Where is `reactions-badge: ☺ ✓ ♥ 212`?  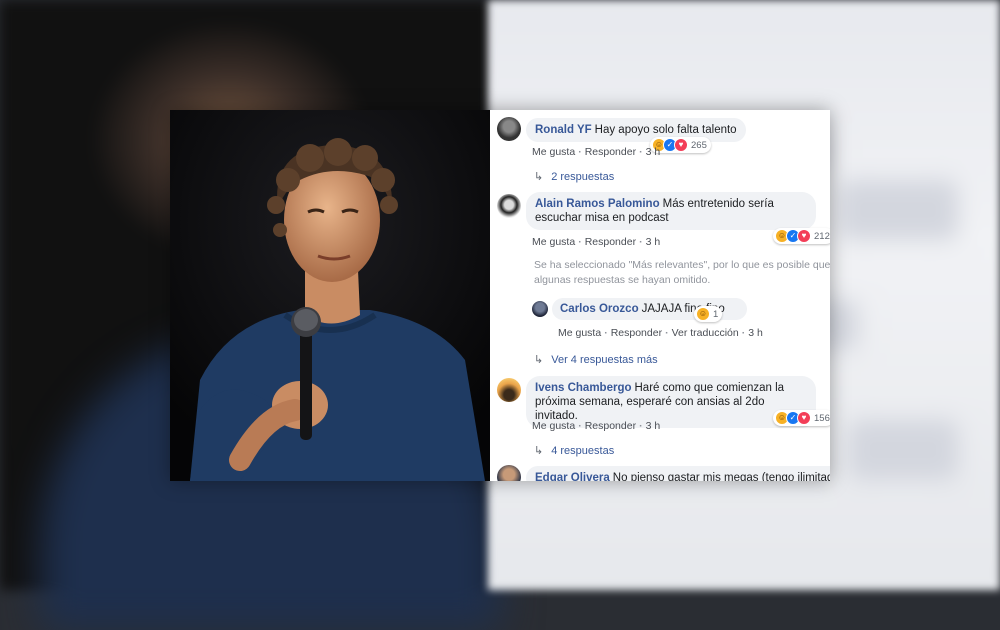 reactions-badge: ☺ ✓ ♥ 212 is located at coordinates (801, 236).